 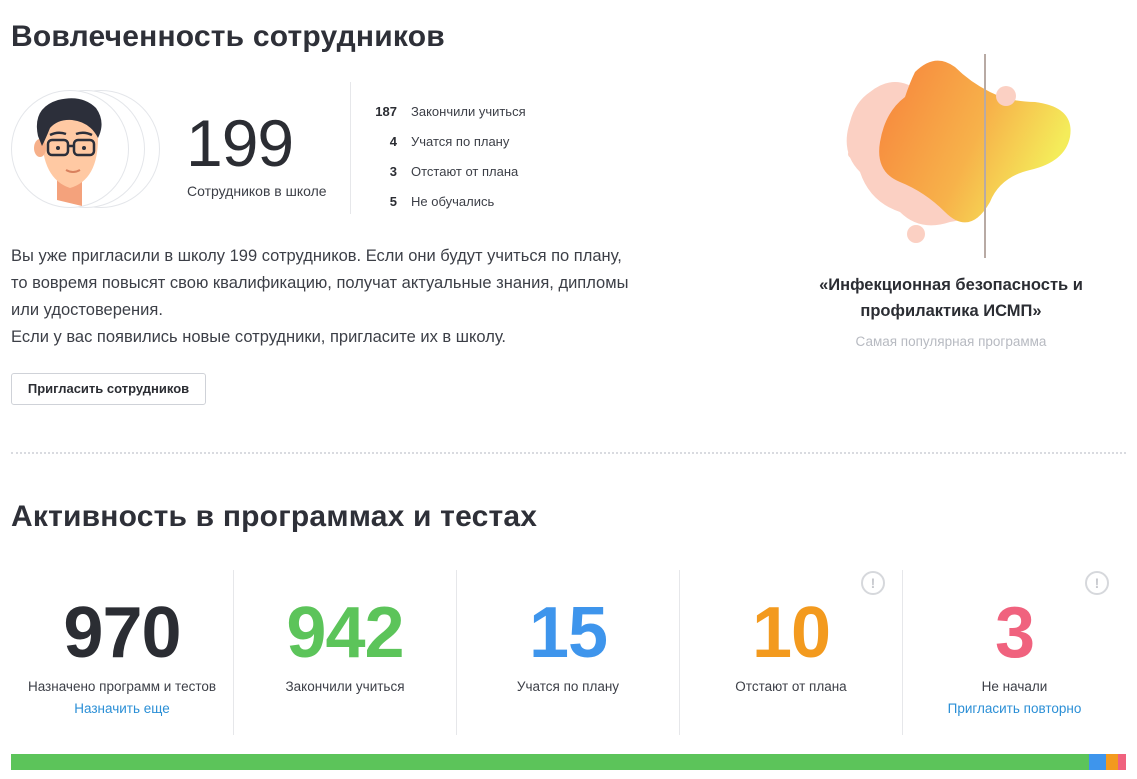 I want to click on stat-value: 3, so click(x=393, y=171).